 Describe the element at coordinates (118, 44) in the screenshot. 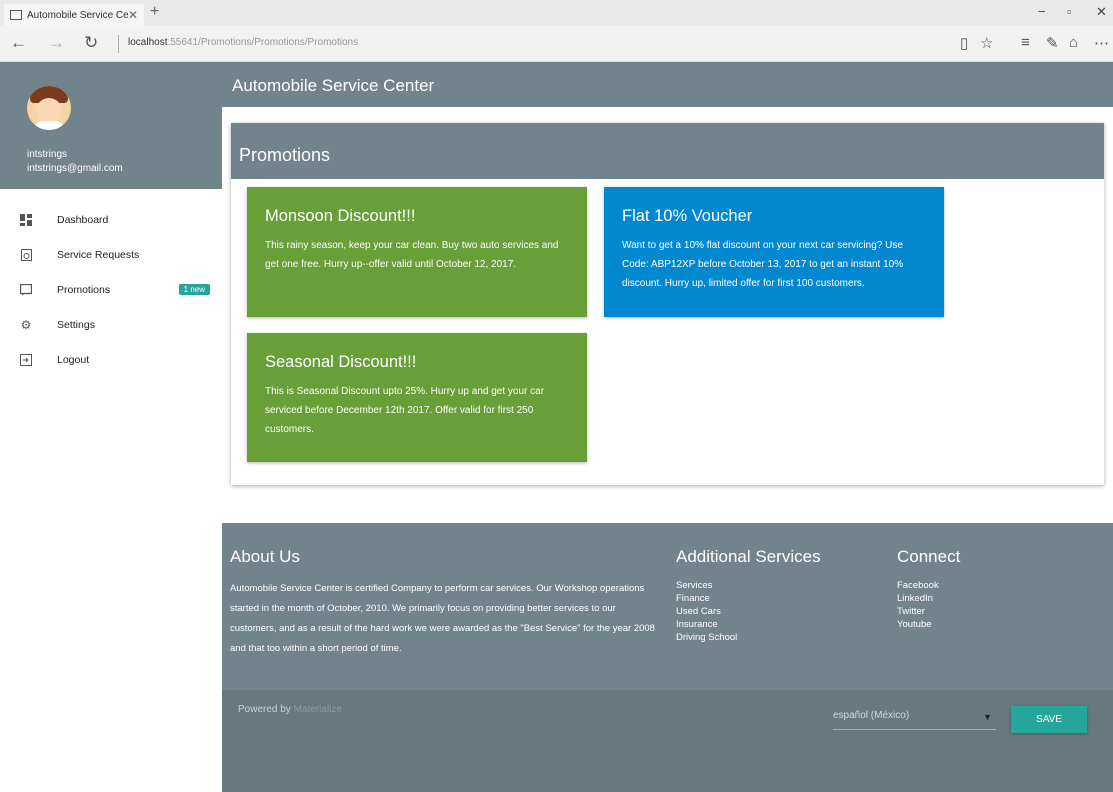

I see `address-separator` at that location.